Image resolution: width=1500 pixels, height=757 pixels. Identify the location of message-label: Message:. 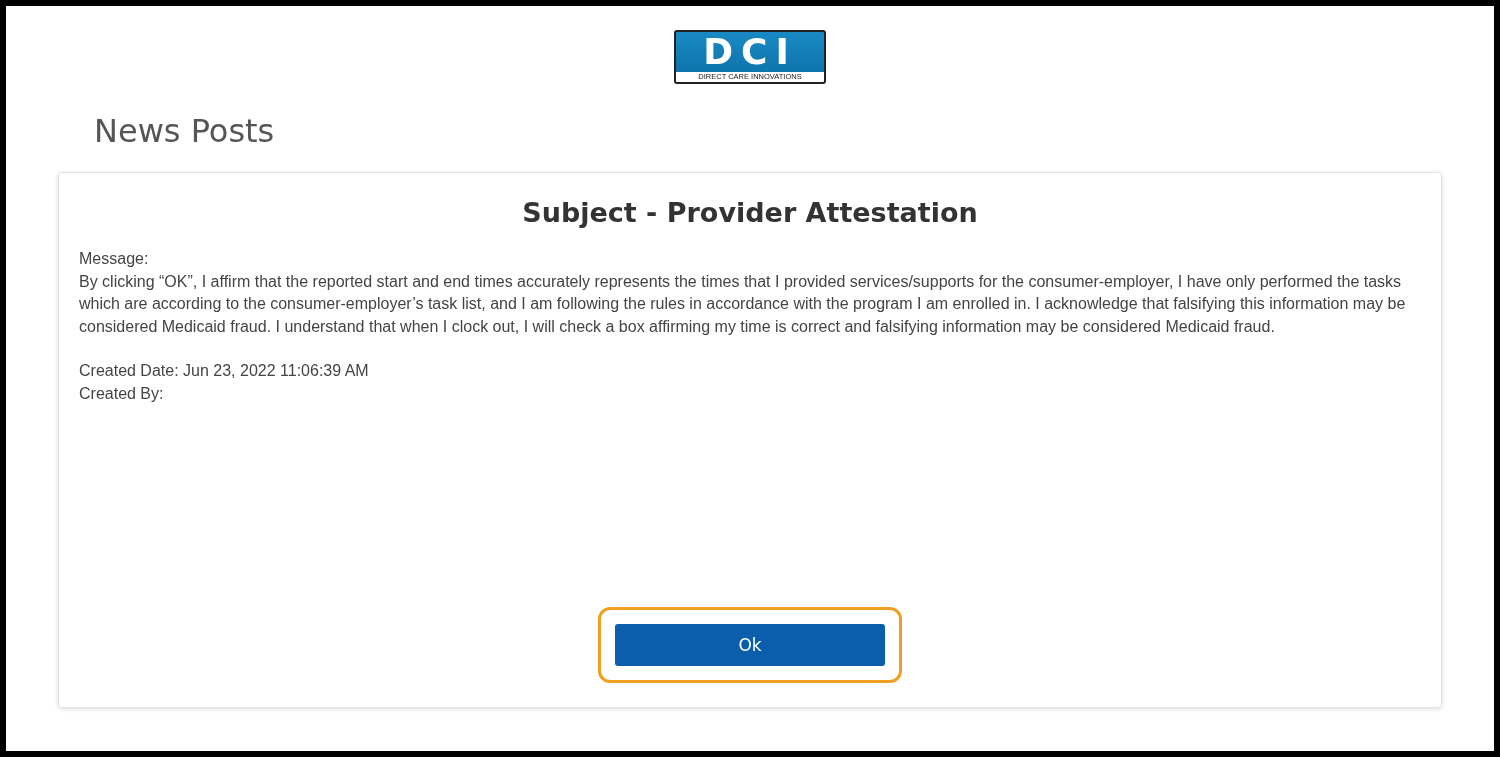
(114, 259).